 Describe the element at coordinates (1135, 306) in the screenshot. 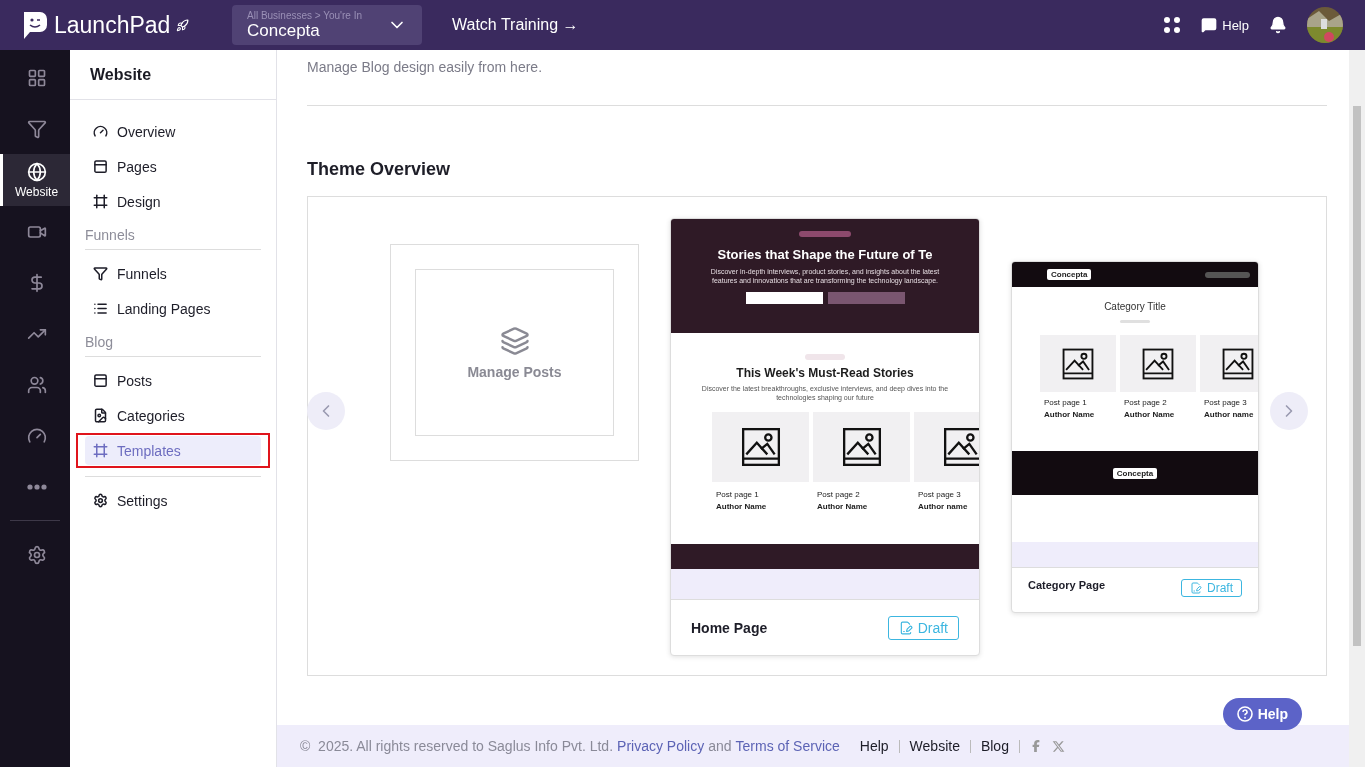

I see `category-title: Category Title` at that location.